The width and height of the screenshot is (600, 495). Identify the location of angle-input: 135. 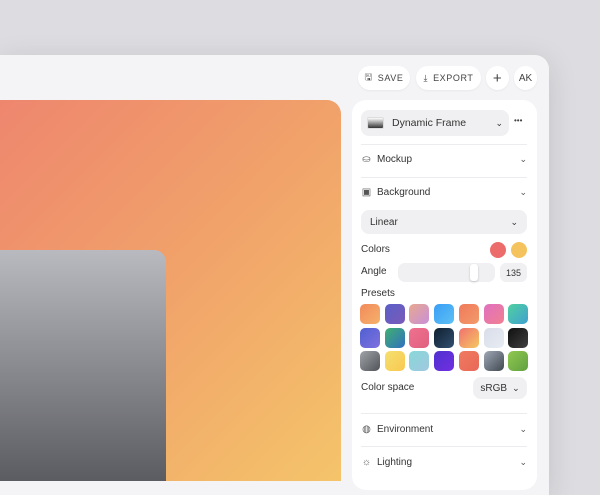
(513, 272).